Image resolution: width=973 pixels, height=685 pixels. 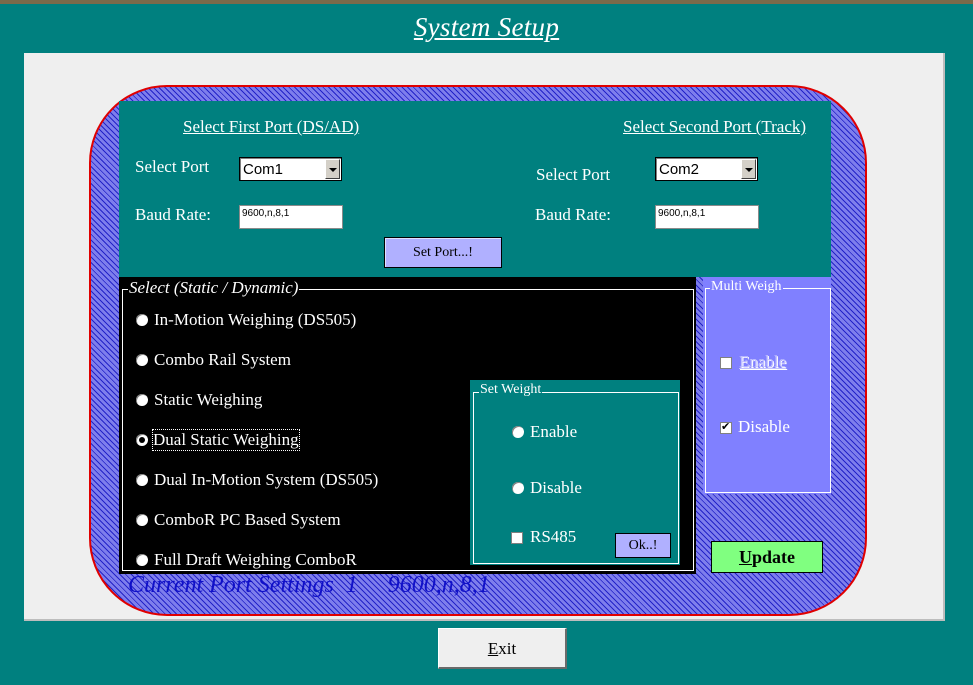 I want to click on radio-label: Static Weighing, so click(x=208, y=399).